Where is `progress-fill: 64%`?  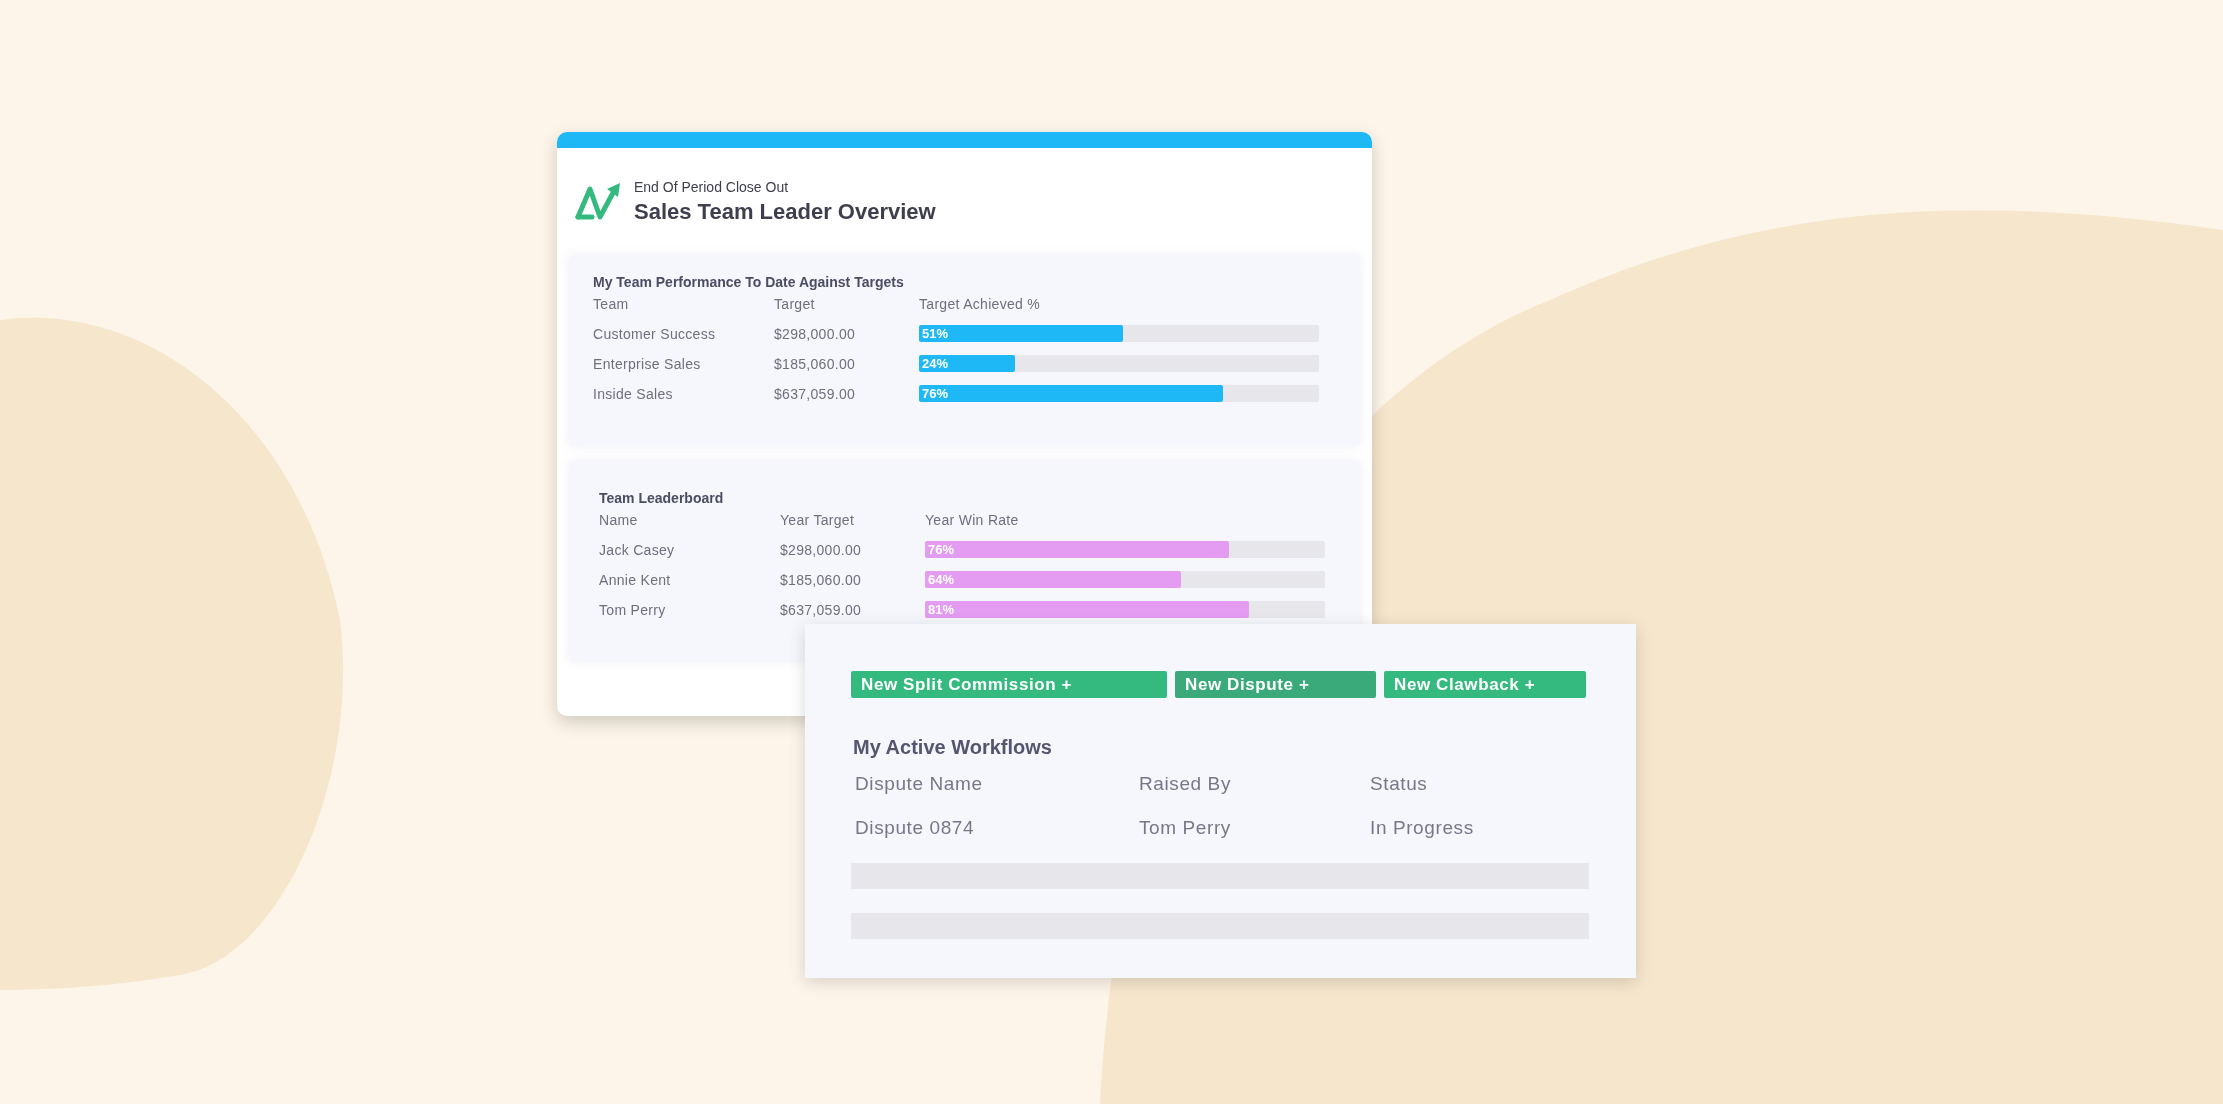 progress-fill: 64% is located at coordinates (1053, 579).